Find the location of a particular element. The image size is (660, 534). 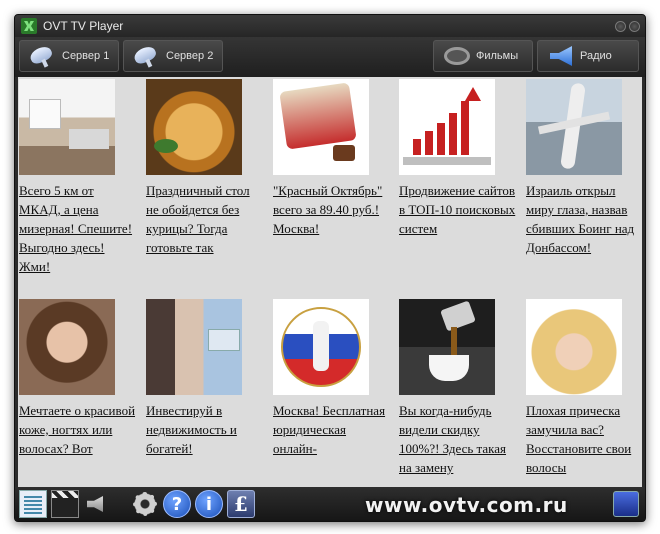

bottom-toolbar: ? i £ www.ovtv.com.ru is located at coordinates (330, 504).